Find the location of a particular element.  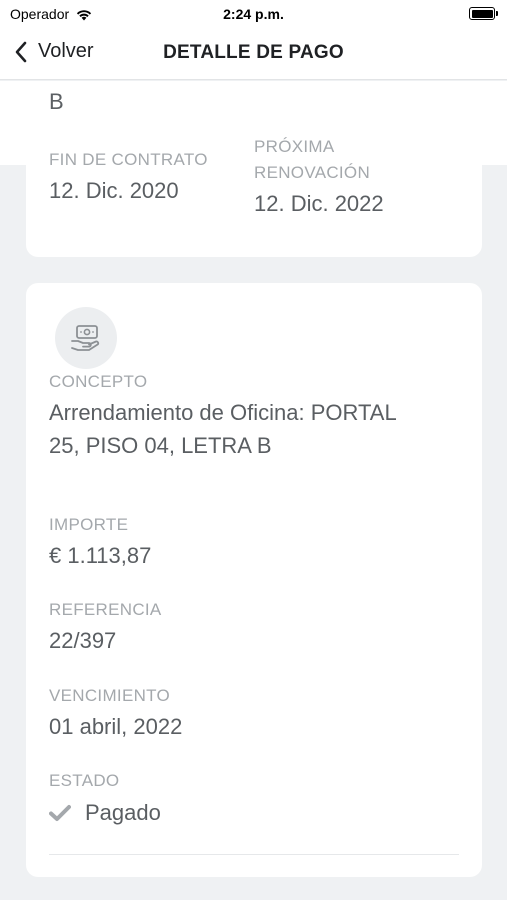

checkmark-icon is located at coordinates (60, 813).